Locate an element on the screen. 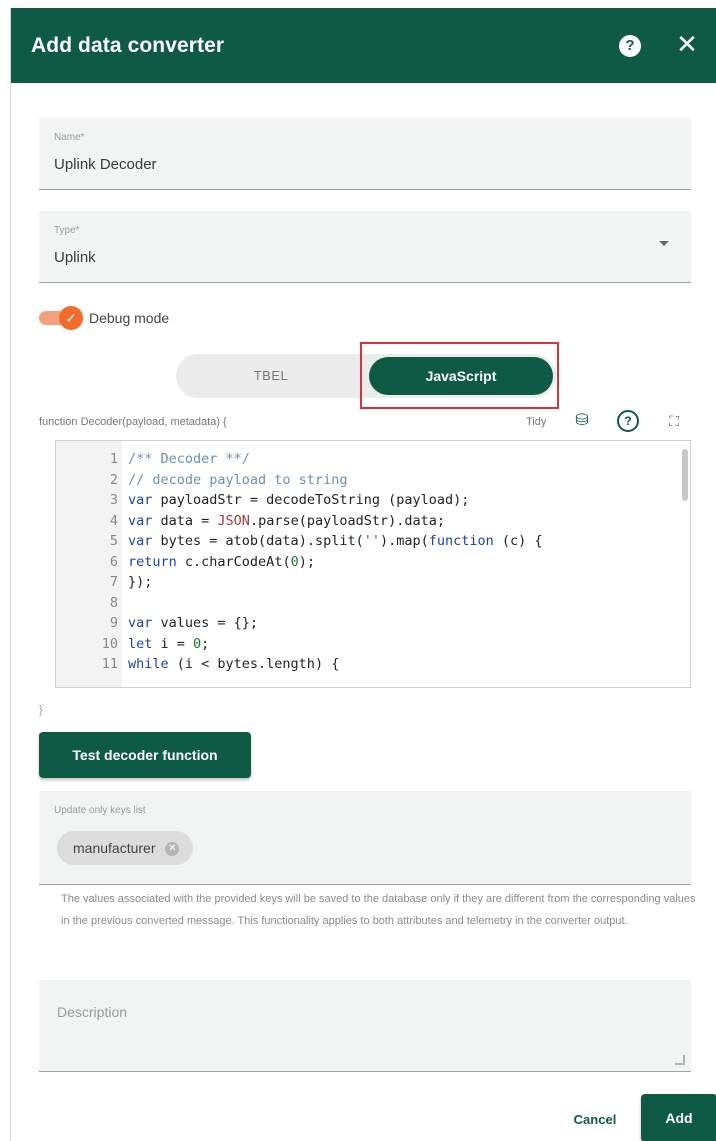 The width and height of the screenshot is (716, 1141). update-keys-field: Update only keys list manufacturer ✕ is located at coordinates (365, 838).